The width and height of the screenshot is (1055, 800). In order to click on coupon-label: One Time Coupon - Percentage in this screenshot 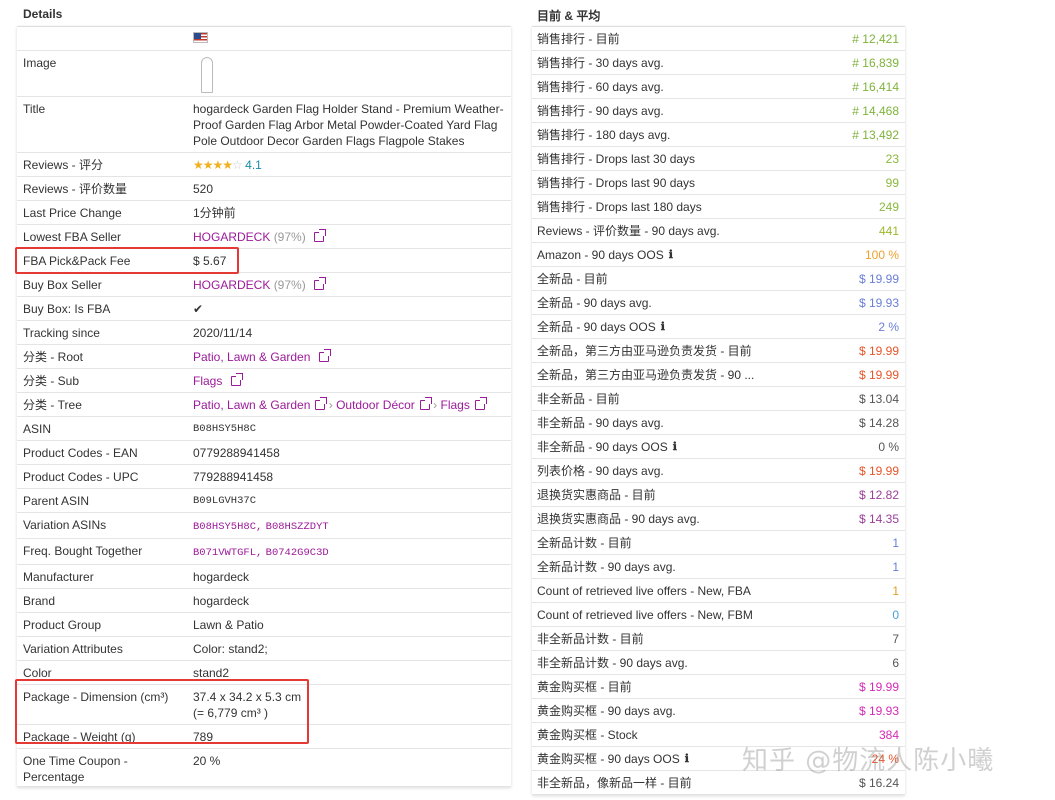, I will do `click(75, 769)`.